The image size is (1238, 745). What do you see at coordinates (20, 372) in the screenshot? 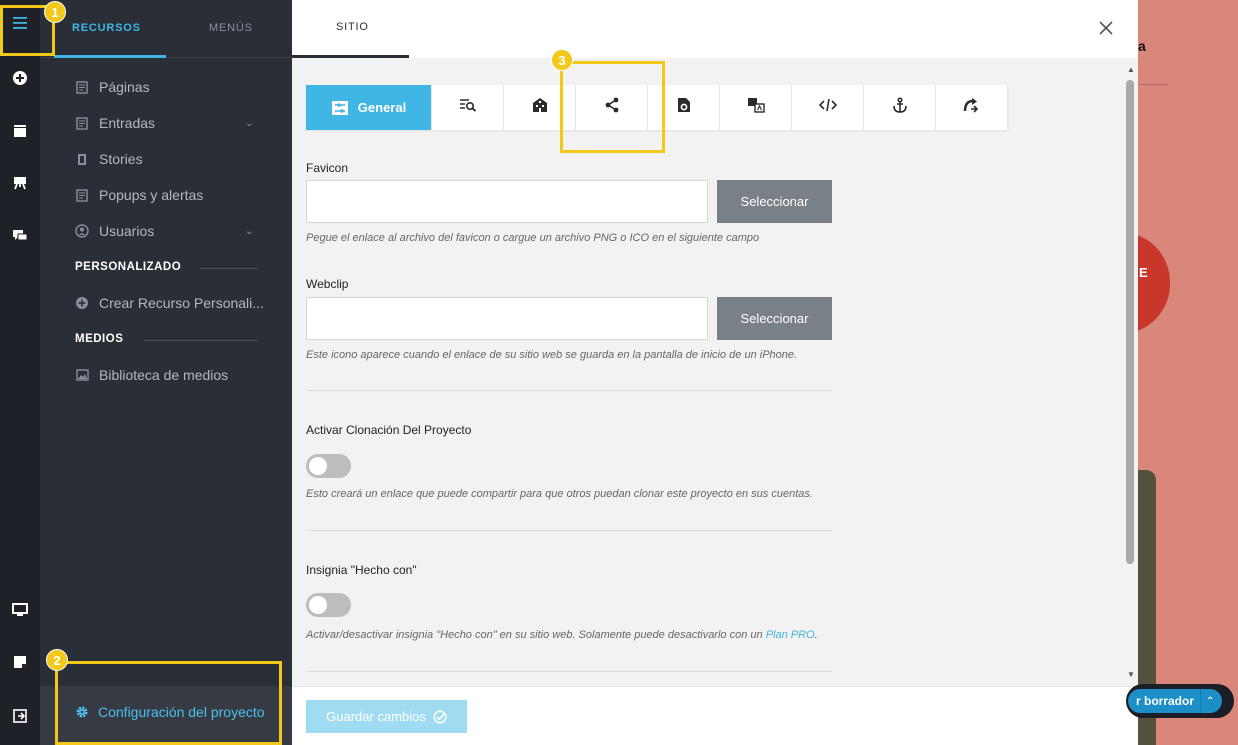
I see `icon-rail` at bounding box center [20, 372].